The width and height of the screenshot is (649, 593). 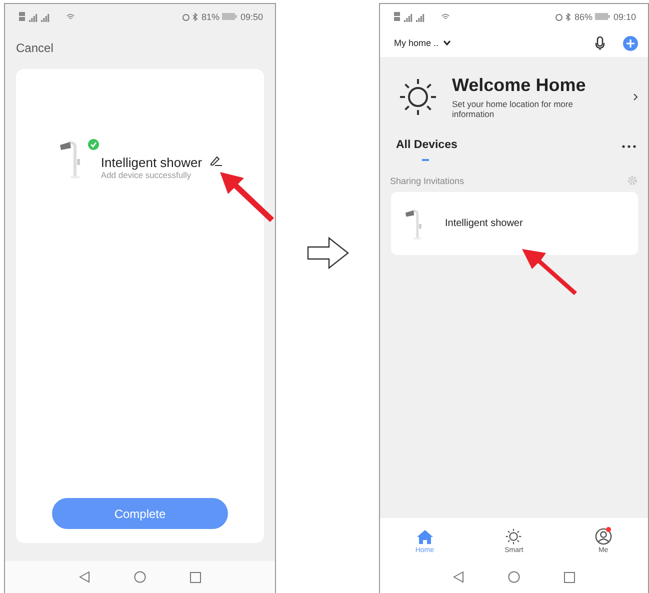 What do you see at coordinates (251, 17) in the screenshot?
I see `status-time: 09:50` at bounding box center [251, 17].